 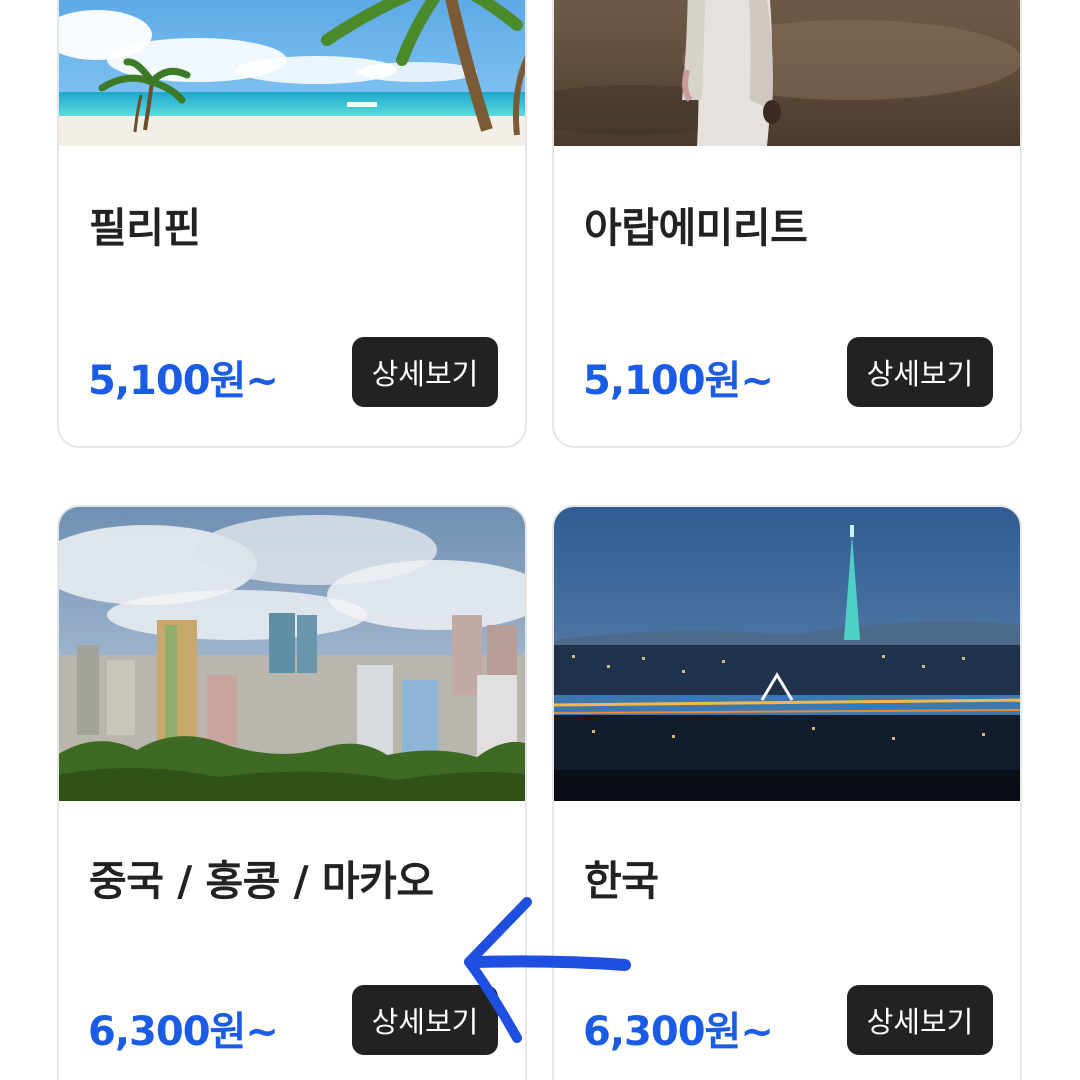 I want to click on beach-palm-photo, so click(x=292, y=73).